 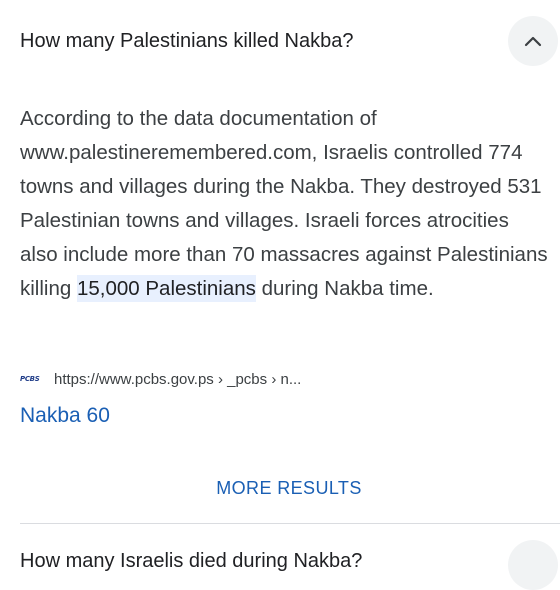 What do you see at coordinates (65, 416) in the screenshot?
I see `source-title-link: Nakba 60` at bounding box center [65, 416].